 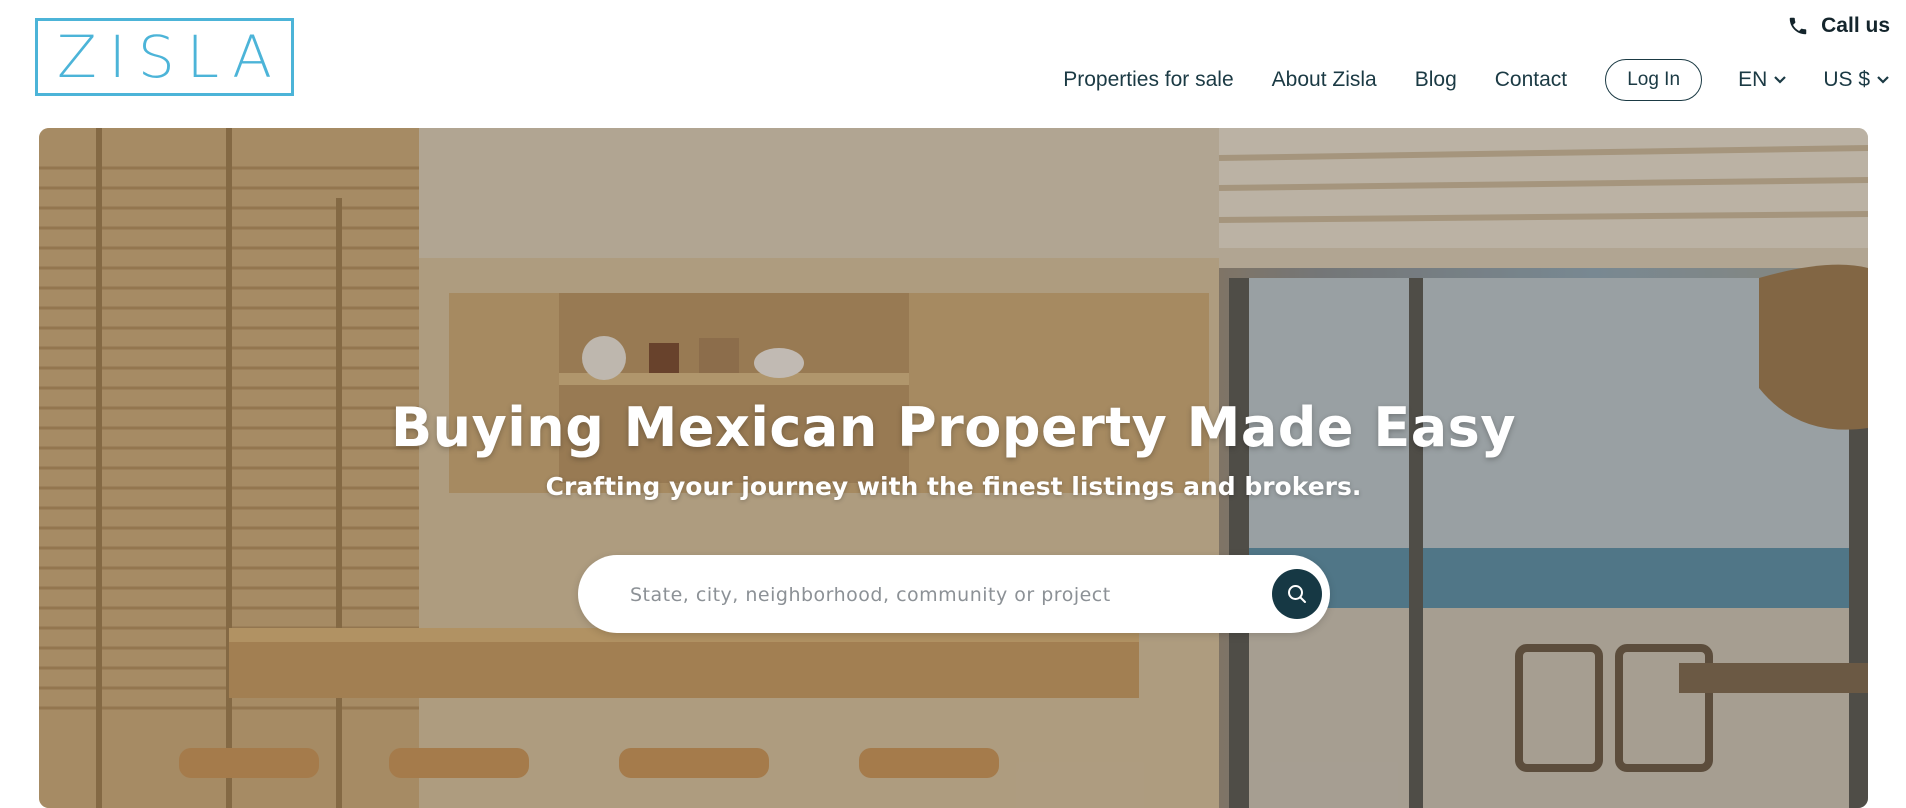 I want to click on search-icon, so click(x=1297, y=594).